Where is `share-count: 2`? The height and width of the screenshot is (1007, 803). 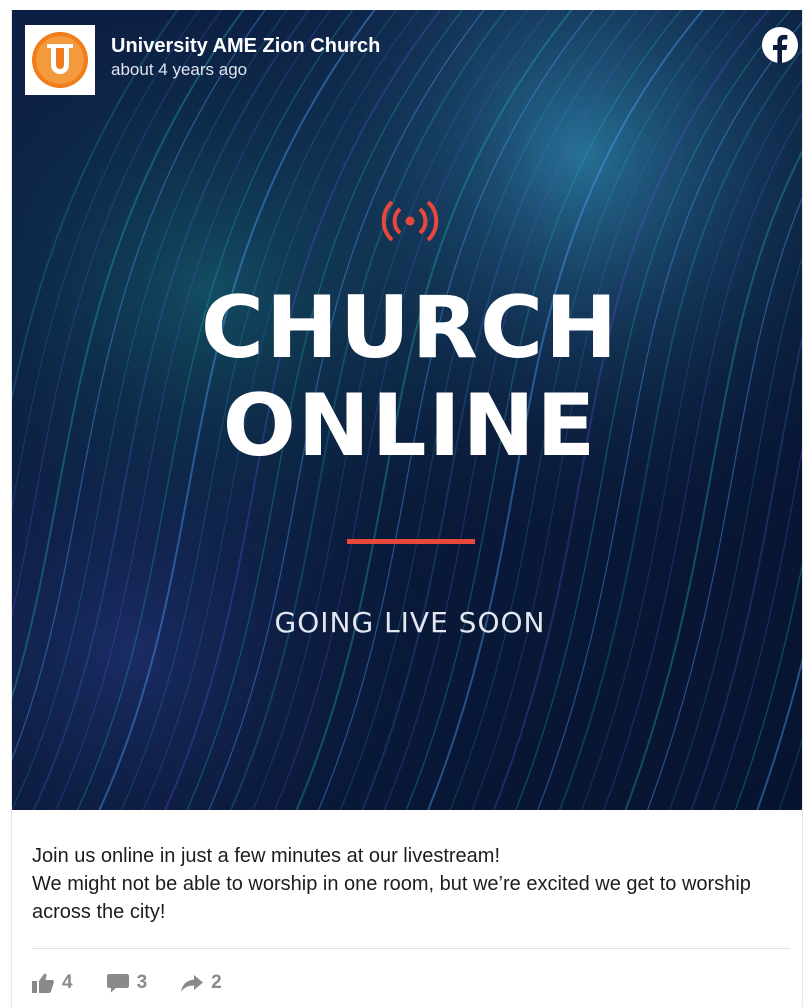 share-count: 2 is located at coordinates (216, 982).